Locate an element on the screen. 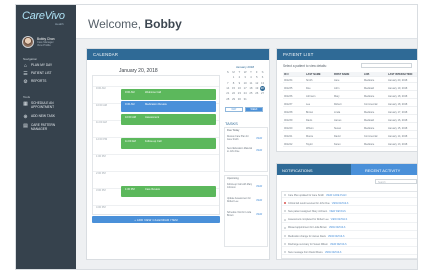 The image size is (432, 273). mini-day: 20 is located at coordinates (262, 88).